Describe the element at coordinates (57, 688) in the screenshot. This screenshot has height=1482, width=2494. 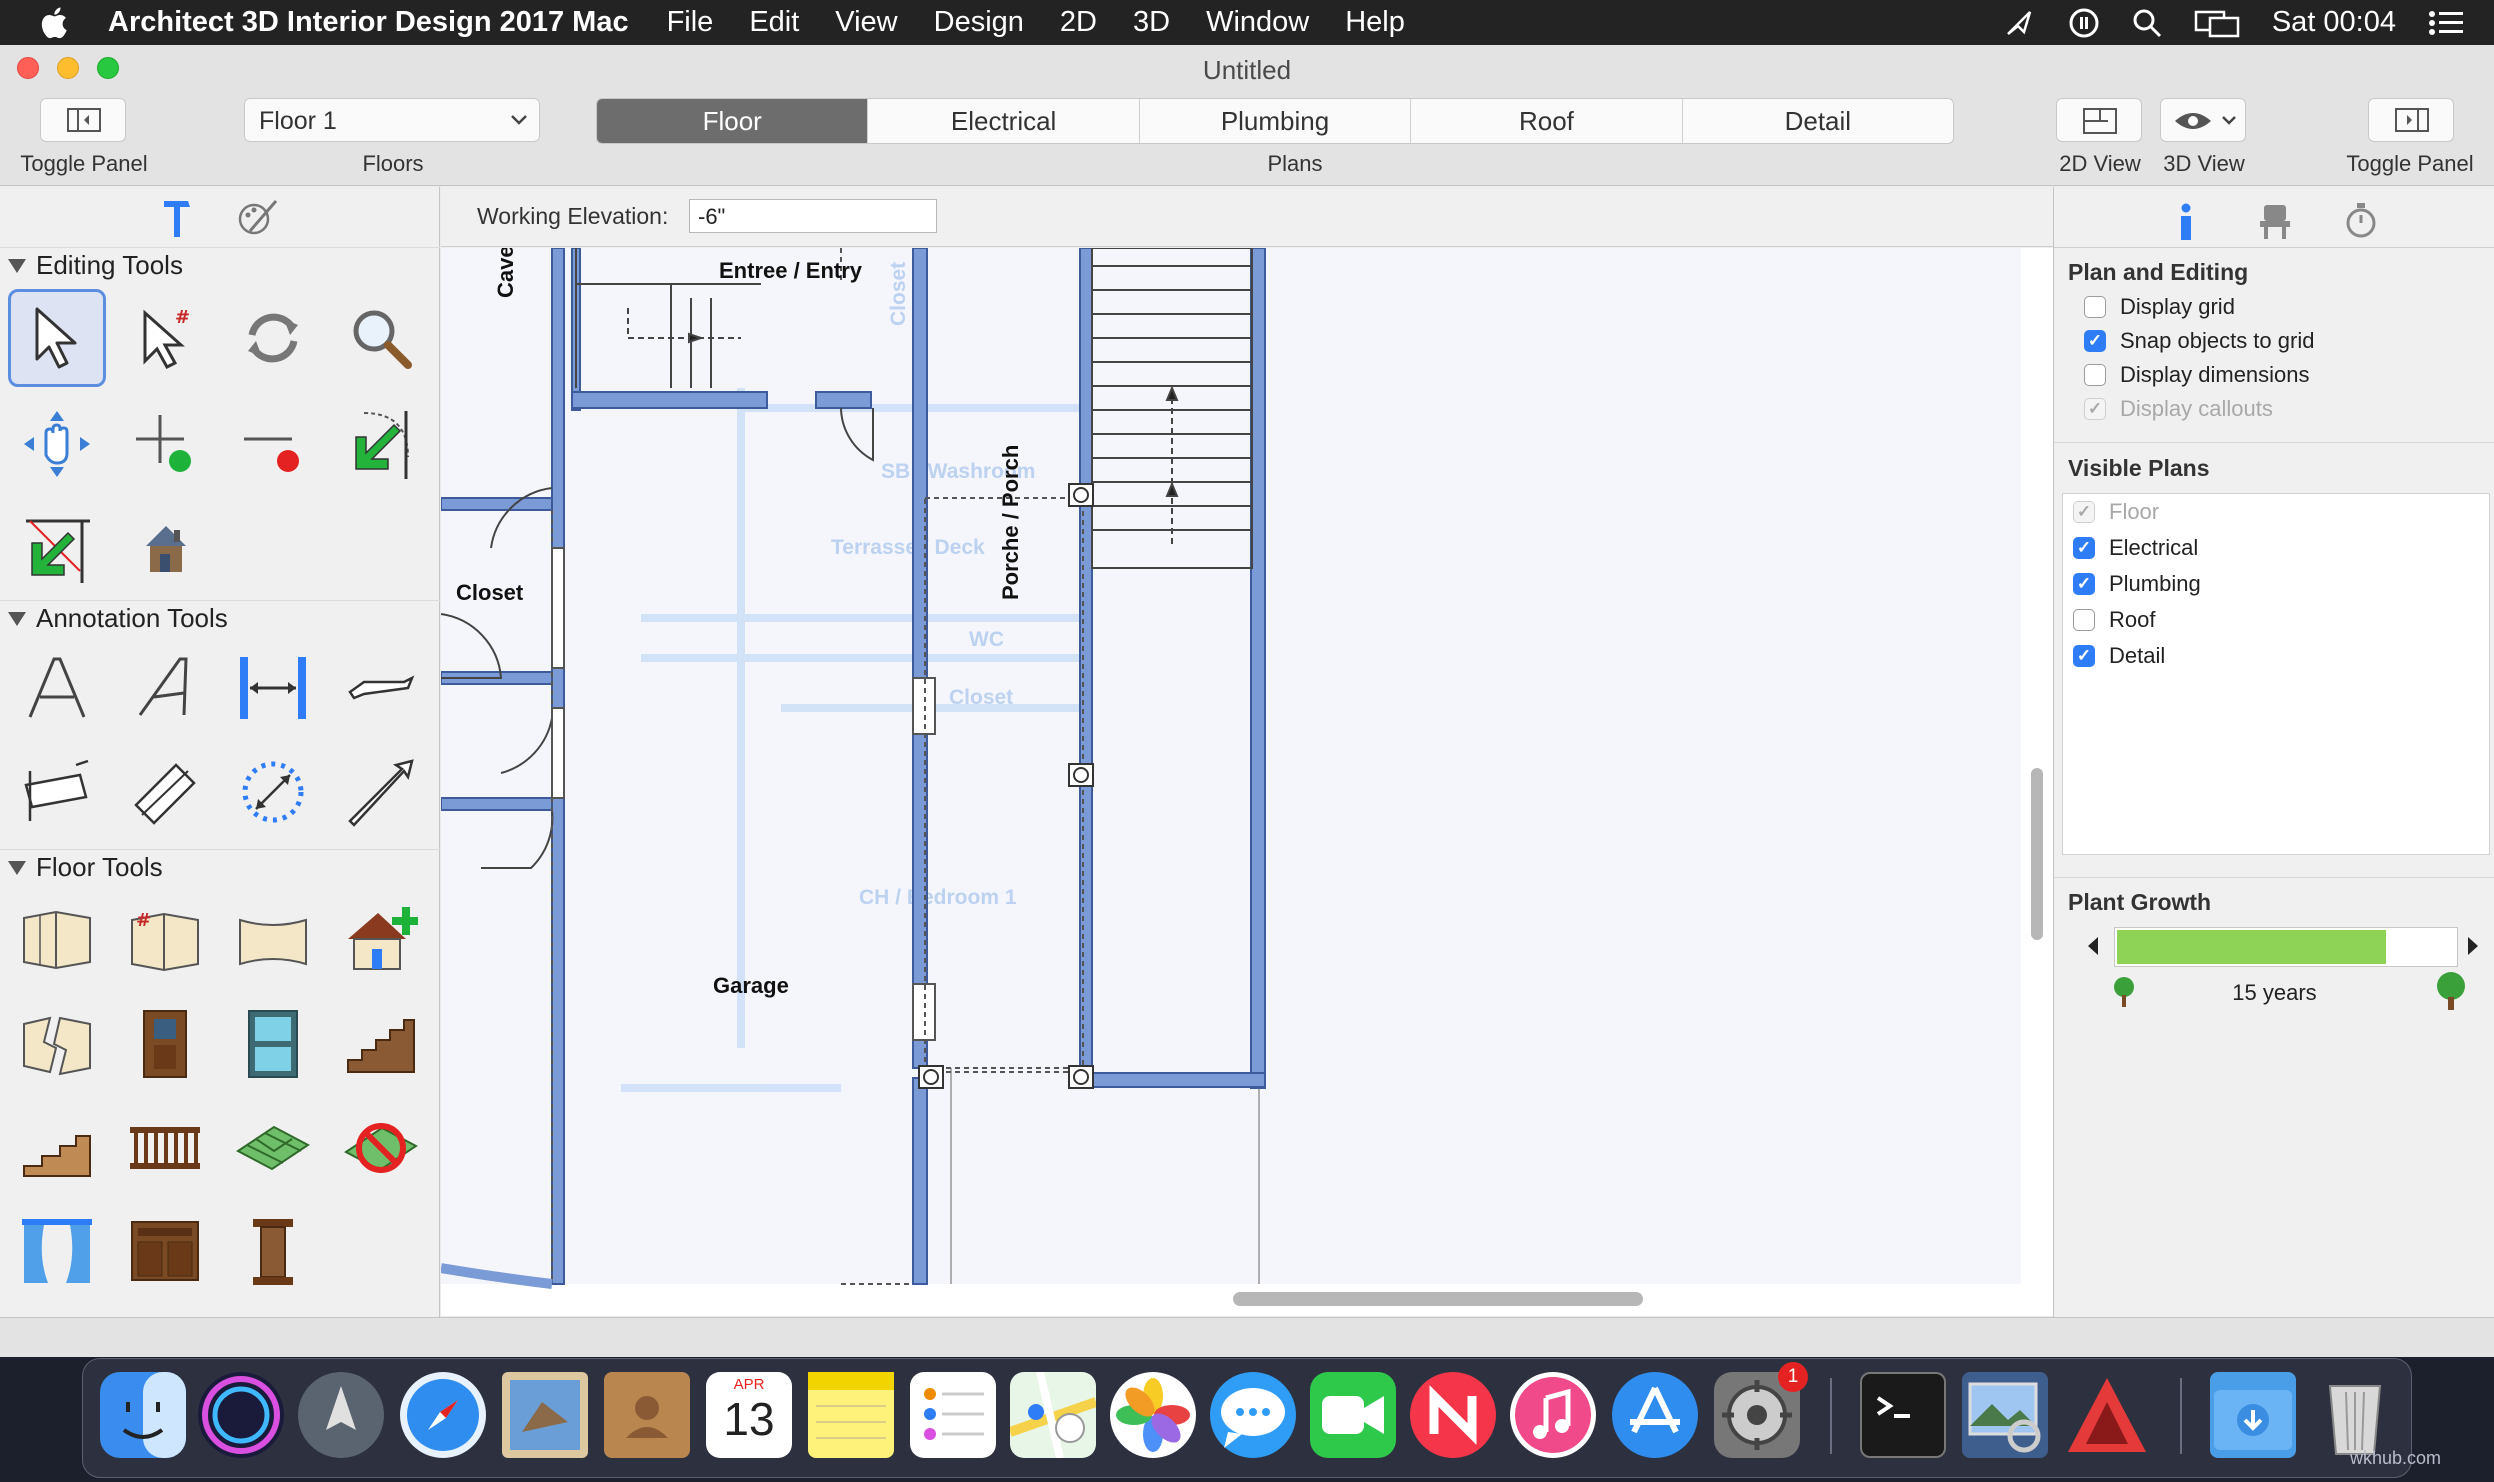
I see `text-tool` at that location.